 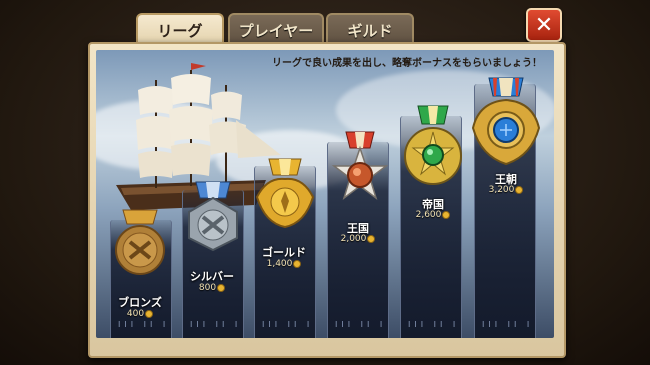 What do you see at coordinates (407, 63) in the screenshot?
I see `banner-text: リーグで良い成果を出し、略奪ボーナスをもらいましょう！` at bounding box center [407, 63].